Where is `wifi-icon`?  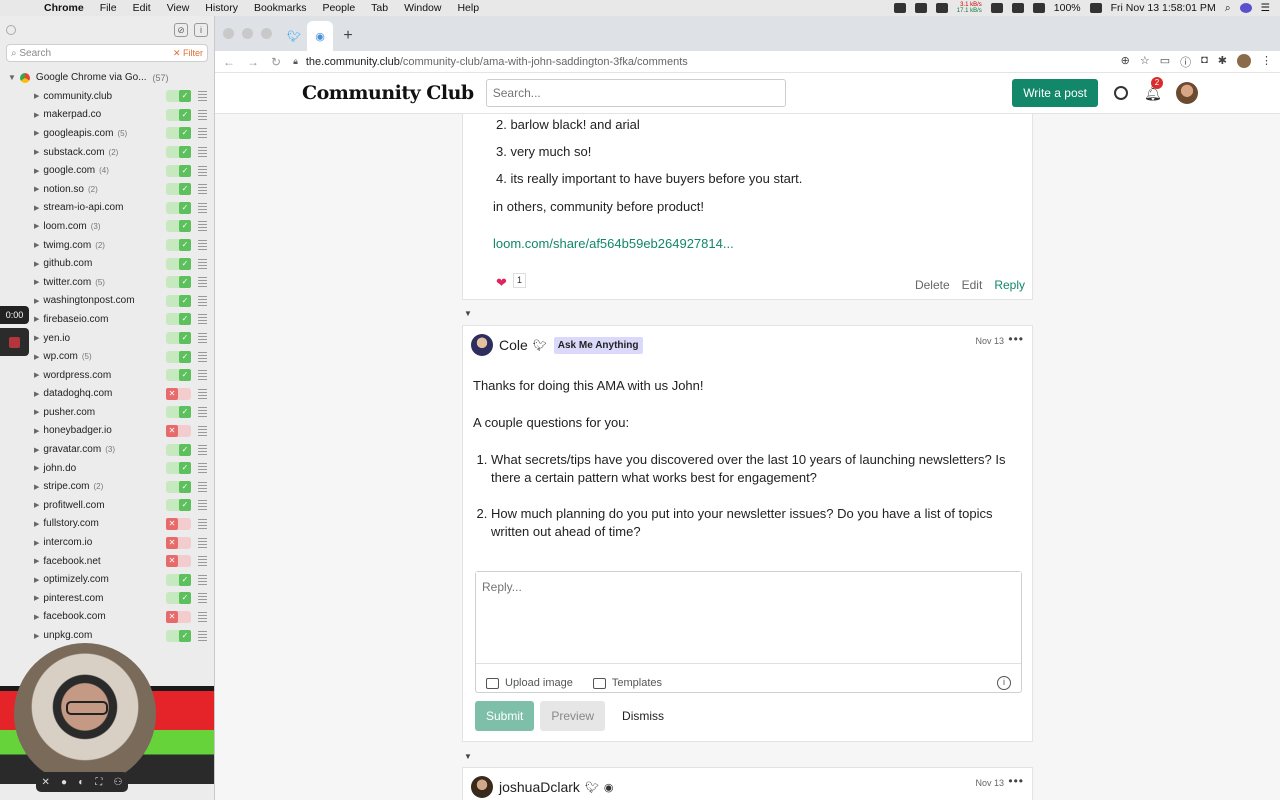
wifi-icon is located at coordinates (1017, 8).